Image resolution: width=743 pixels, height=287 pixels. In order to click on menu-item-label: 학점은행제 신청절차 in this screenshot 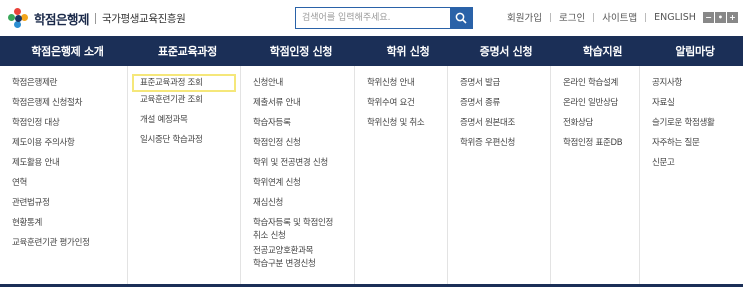, I will do `click(47, 103)`.